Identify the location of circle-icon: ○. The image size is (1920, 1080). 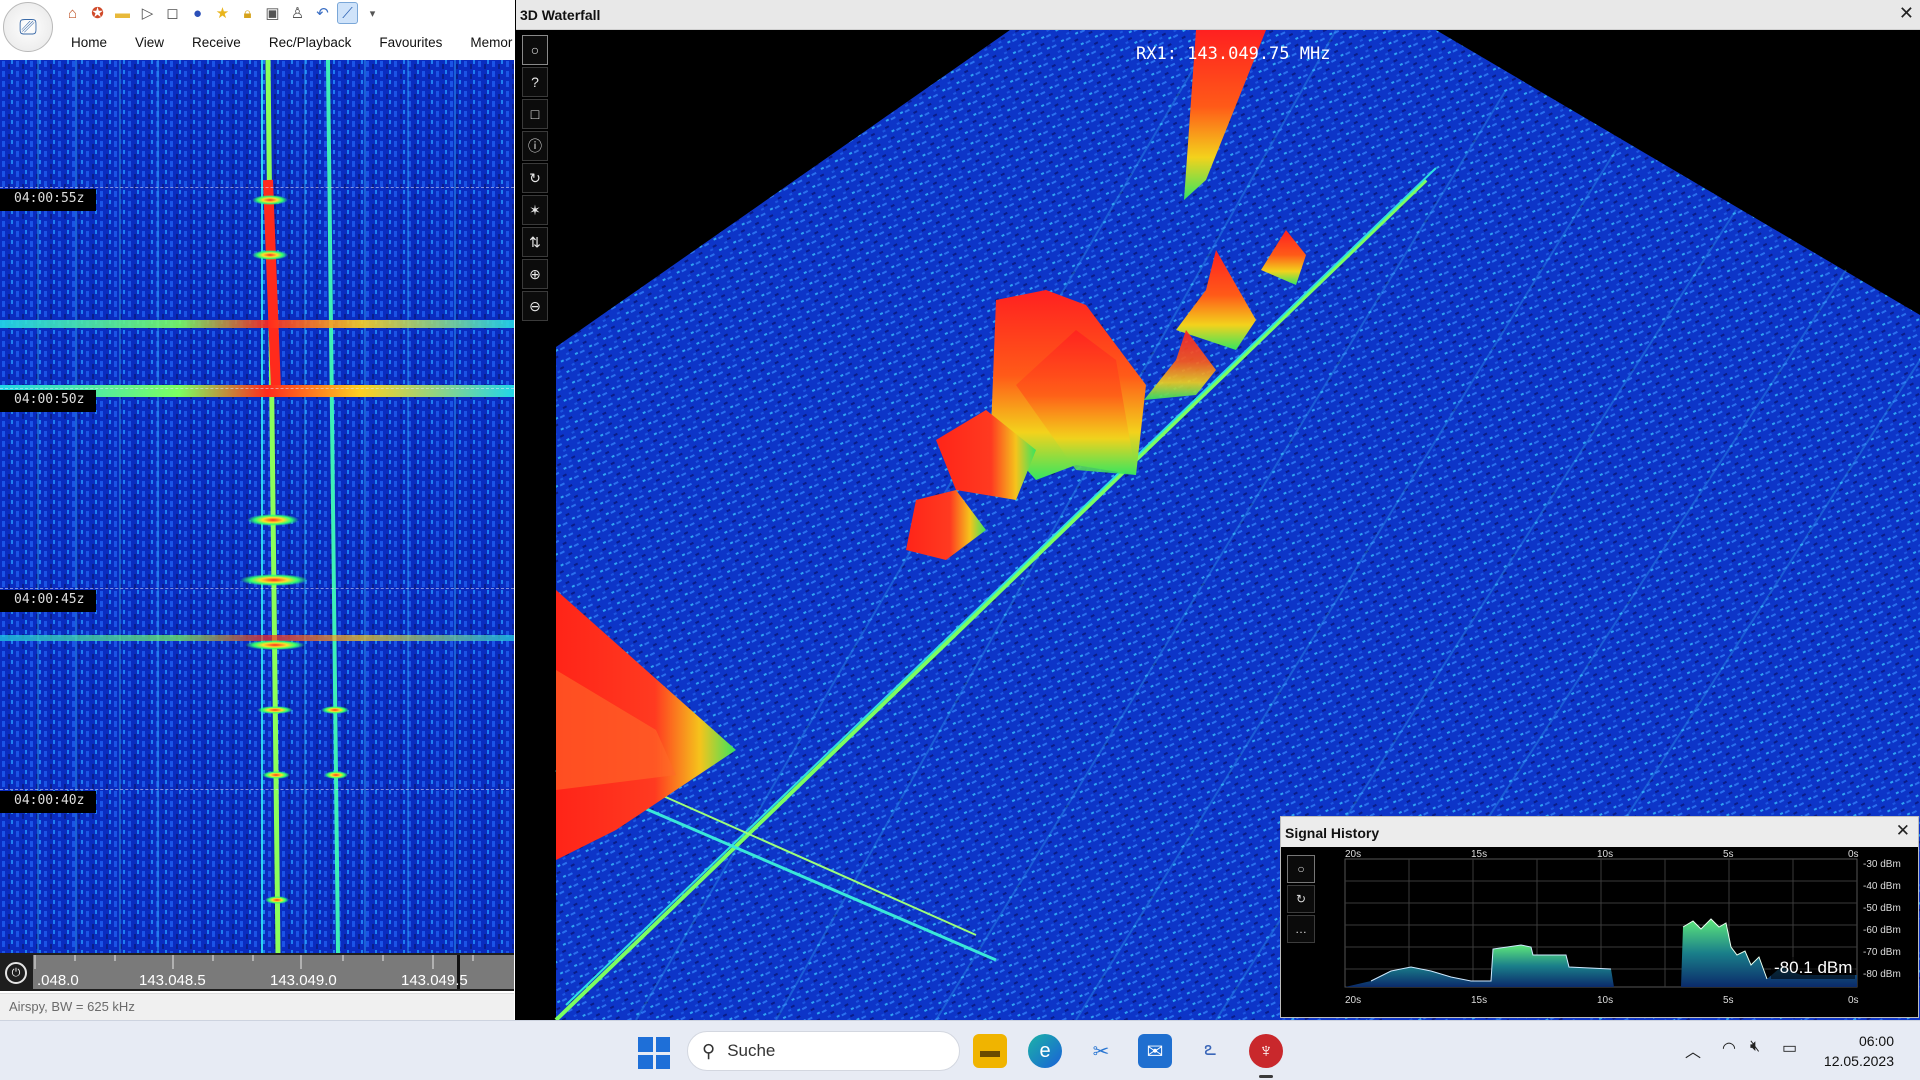
(535, 50).